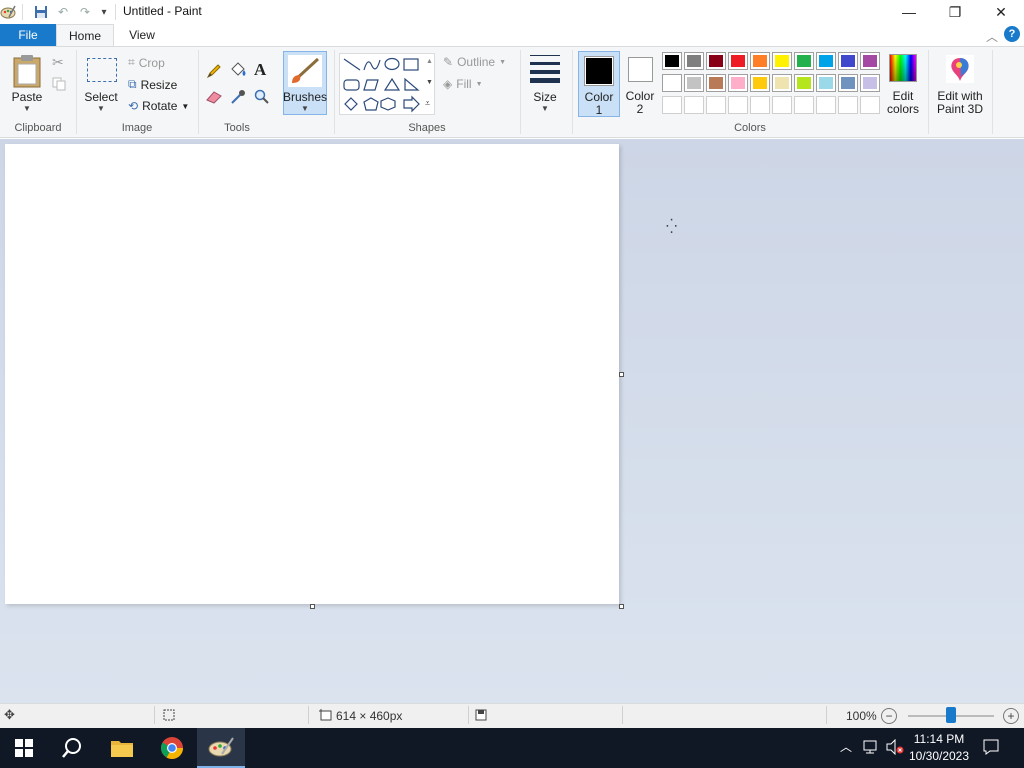 This screenshot has width=1024, height=768. Describe the element at coordinates (871, 748) in the screenshot. I see `network-icon` at that location.